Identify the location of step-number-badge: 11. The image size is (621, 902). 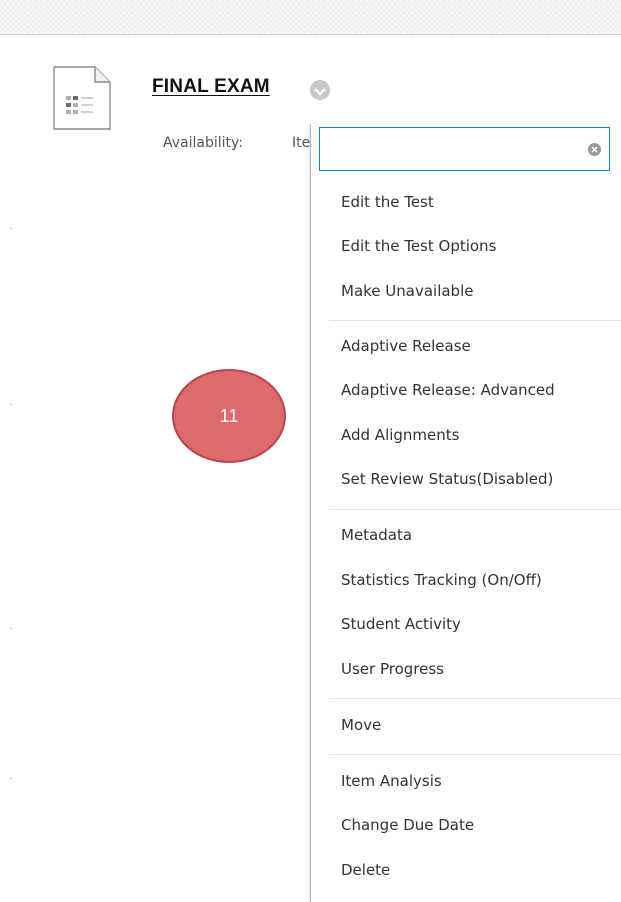
(229, 416).